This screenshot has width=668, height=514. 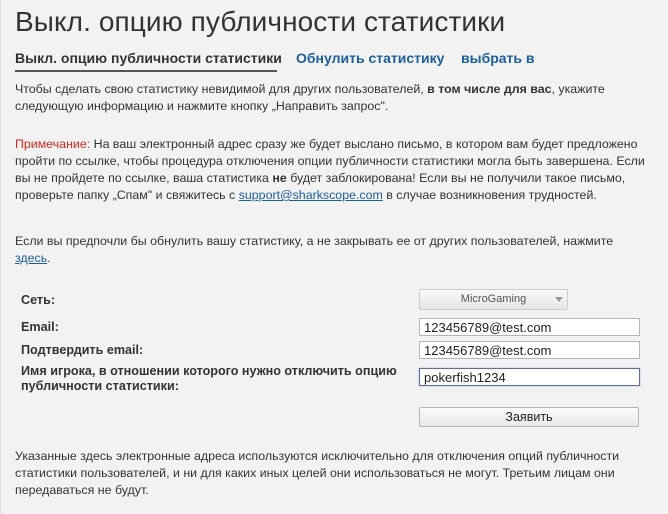 What do you see at coordinates (529, 350) in the screenshot?
I see `confirm-email-field` at bounding box center [529, 350].